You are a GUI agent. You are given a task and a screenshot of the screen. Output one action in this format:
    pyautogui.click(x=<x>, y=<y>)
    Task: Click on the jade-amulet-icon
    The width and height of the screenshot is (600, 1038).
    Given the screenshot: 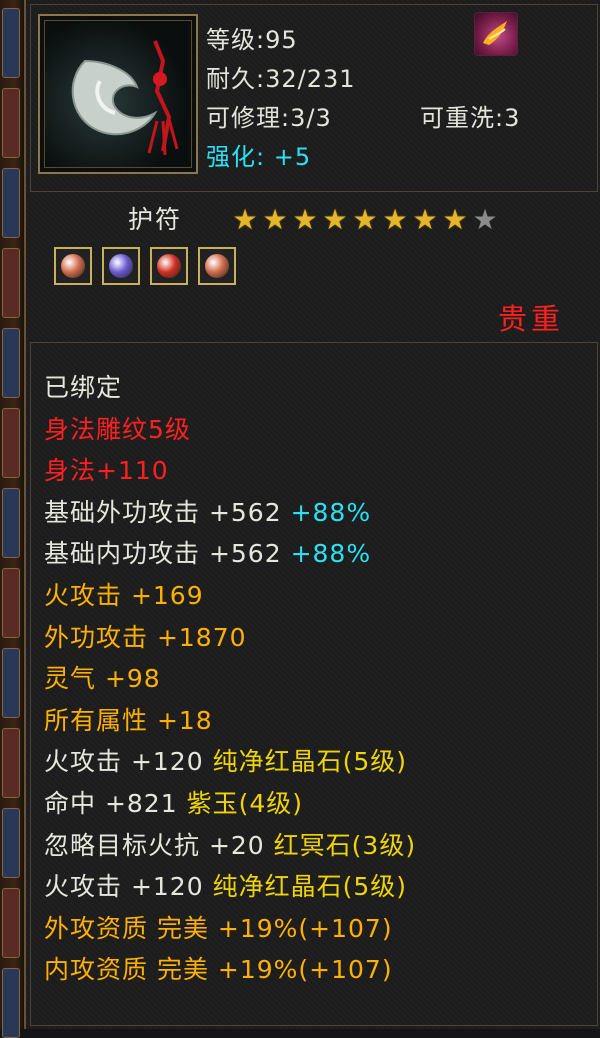 What is the action you would take?
    pyautogui.click(x=118, y=94)
    